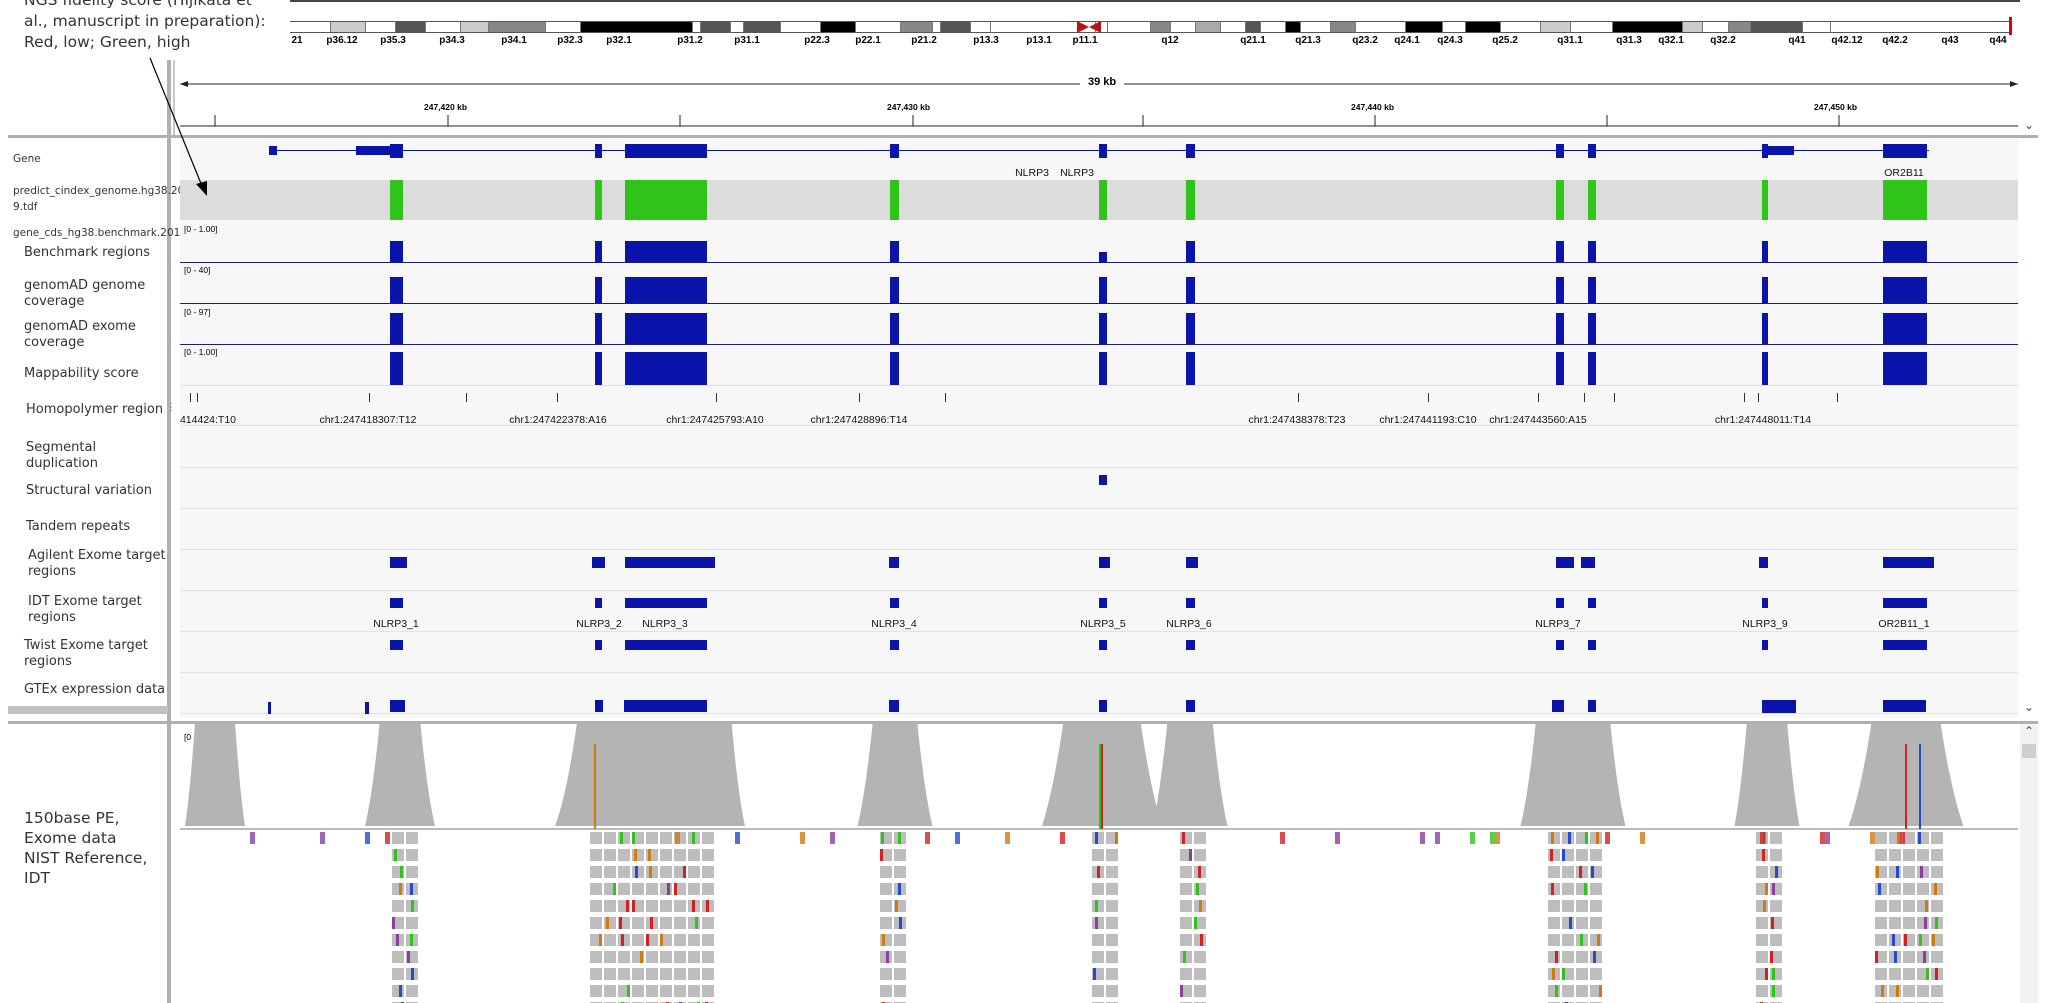 The image size is (2047, 1003). Describe the element at coordinates (94, 409) in the screenshot. I see `track-label-homopolymer: Homopolymer region` at that location.